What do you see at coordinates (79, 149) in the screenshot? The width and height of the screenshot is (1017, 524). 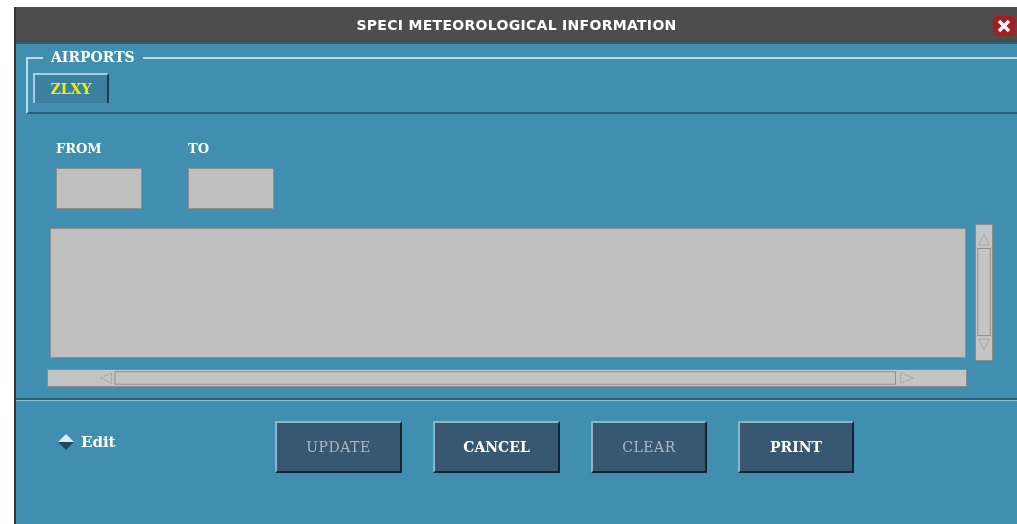 I see `from-label: FROM` at bounding box center [79, 149].